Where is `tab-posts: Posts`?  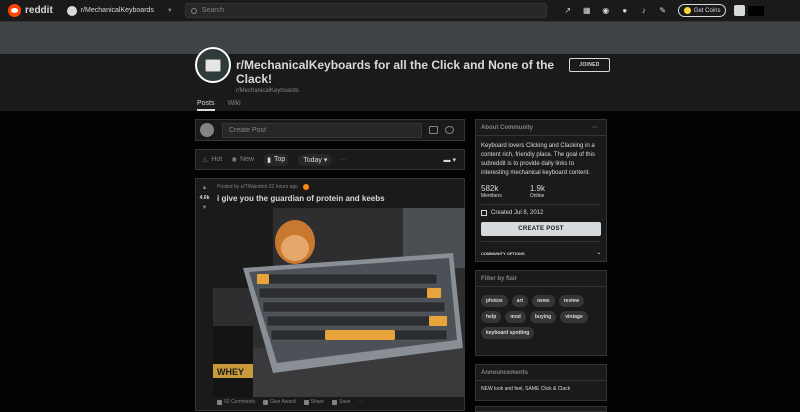 tab-posts: Posts is located at coordinates (206, 105).